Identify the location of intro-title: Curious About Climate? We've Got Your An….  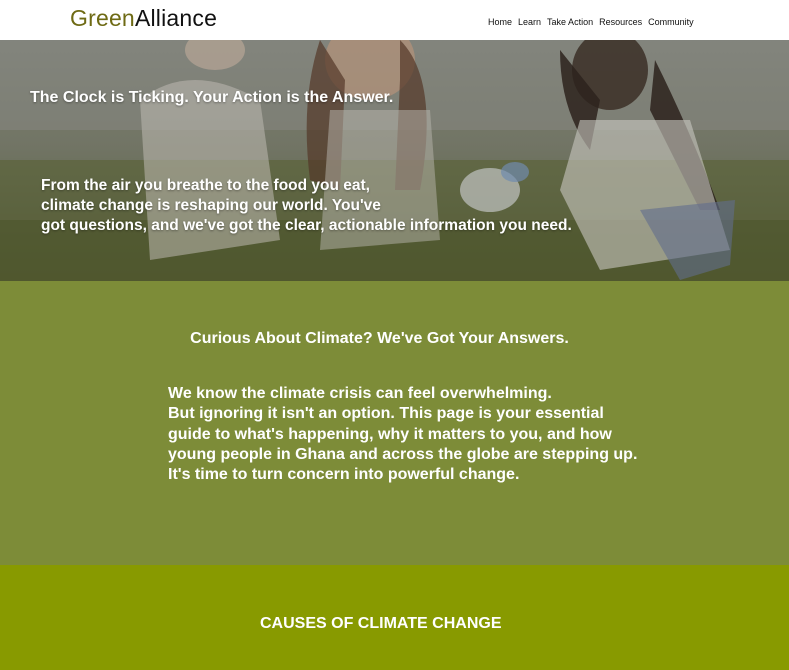
(379, 338).